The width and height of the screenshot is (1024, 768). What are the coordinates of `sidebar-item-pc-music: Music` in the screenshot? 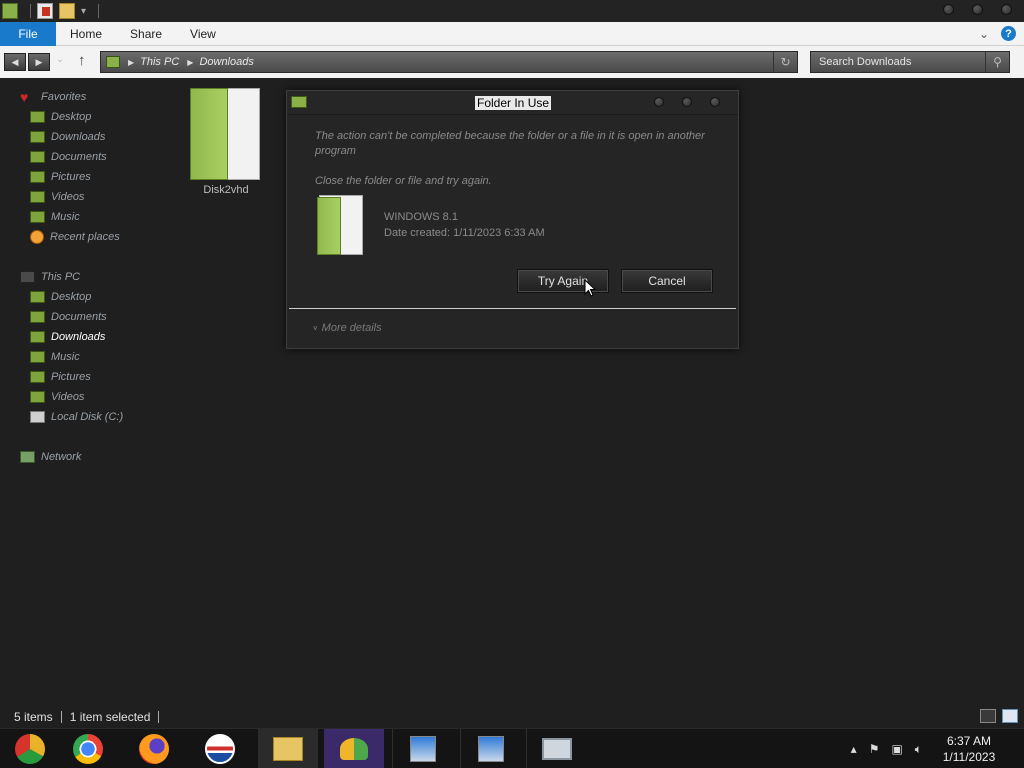 It's located at (55, 357).